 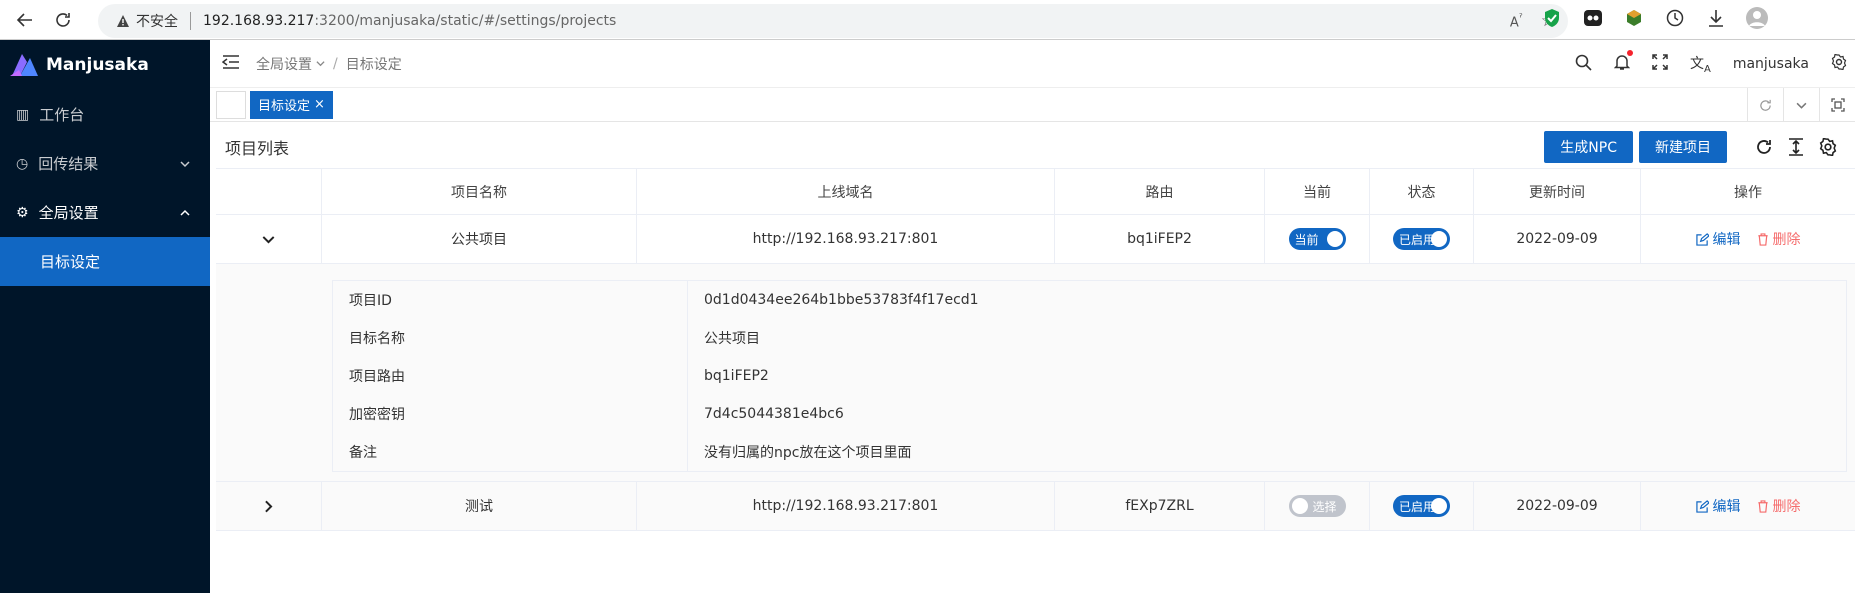 I want to click on app-name: Manjusaka, so click(x=97, y=65).